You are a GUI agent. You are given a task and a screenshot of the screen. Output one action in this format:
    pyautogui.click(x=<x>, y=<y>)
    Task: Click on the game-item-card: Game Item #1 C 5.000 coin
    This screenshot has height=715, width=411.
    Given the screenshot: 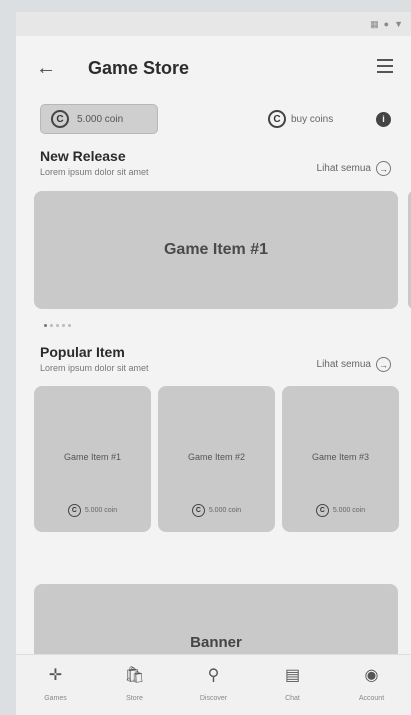 What is the action you would take?
    pyautogui.click(x=92, y=459)
    